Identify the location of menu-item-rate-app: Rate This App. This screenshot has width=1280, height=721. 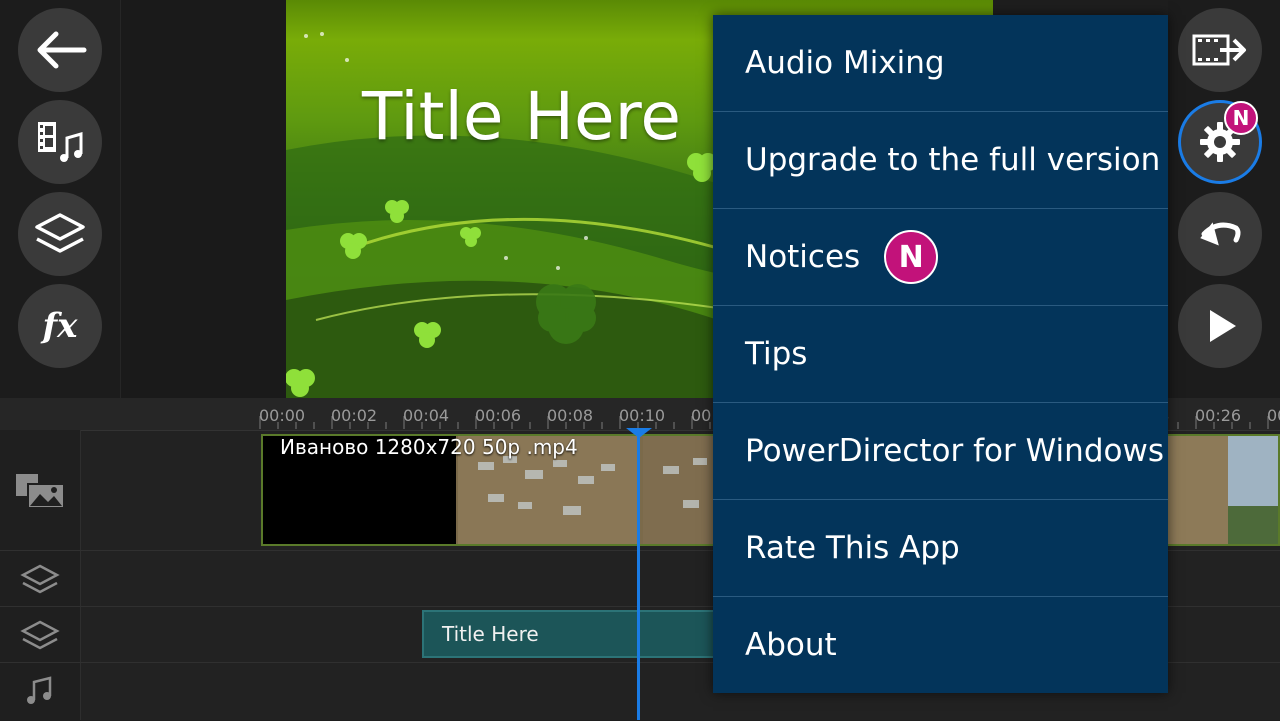
(940, 548).